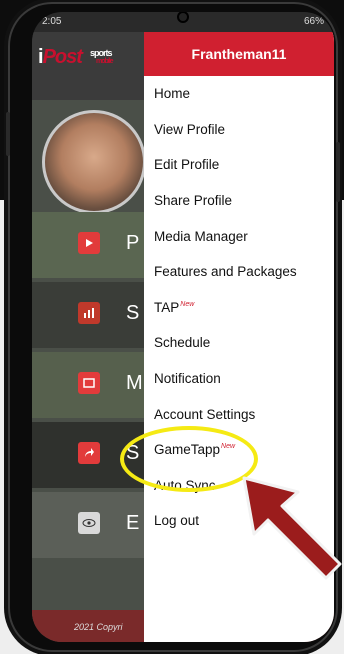 The image size is (344, 654). I want to click on pointer-arrow-icon, so click(292, 528).